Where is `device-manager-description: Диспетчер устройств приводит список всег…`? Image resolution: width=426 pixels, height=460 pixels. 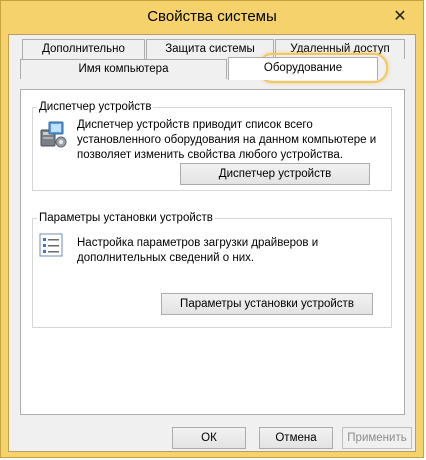 device-manager-description: Диспетчер устройств приводит список всег… is located at coordinates (227, 140).